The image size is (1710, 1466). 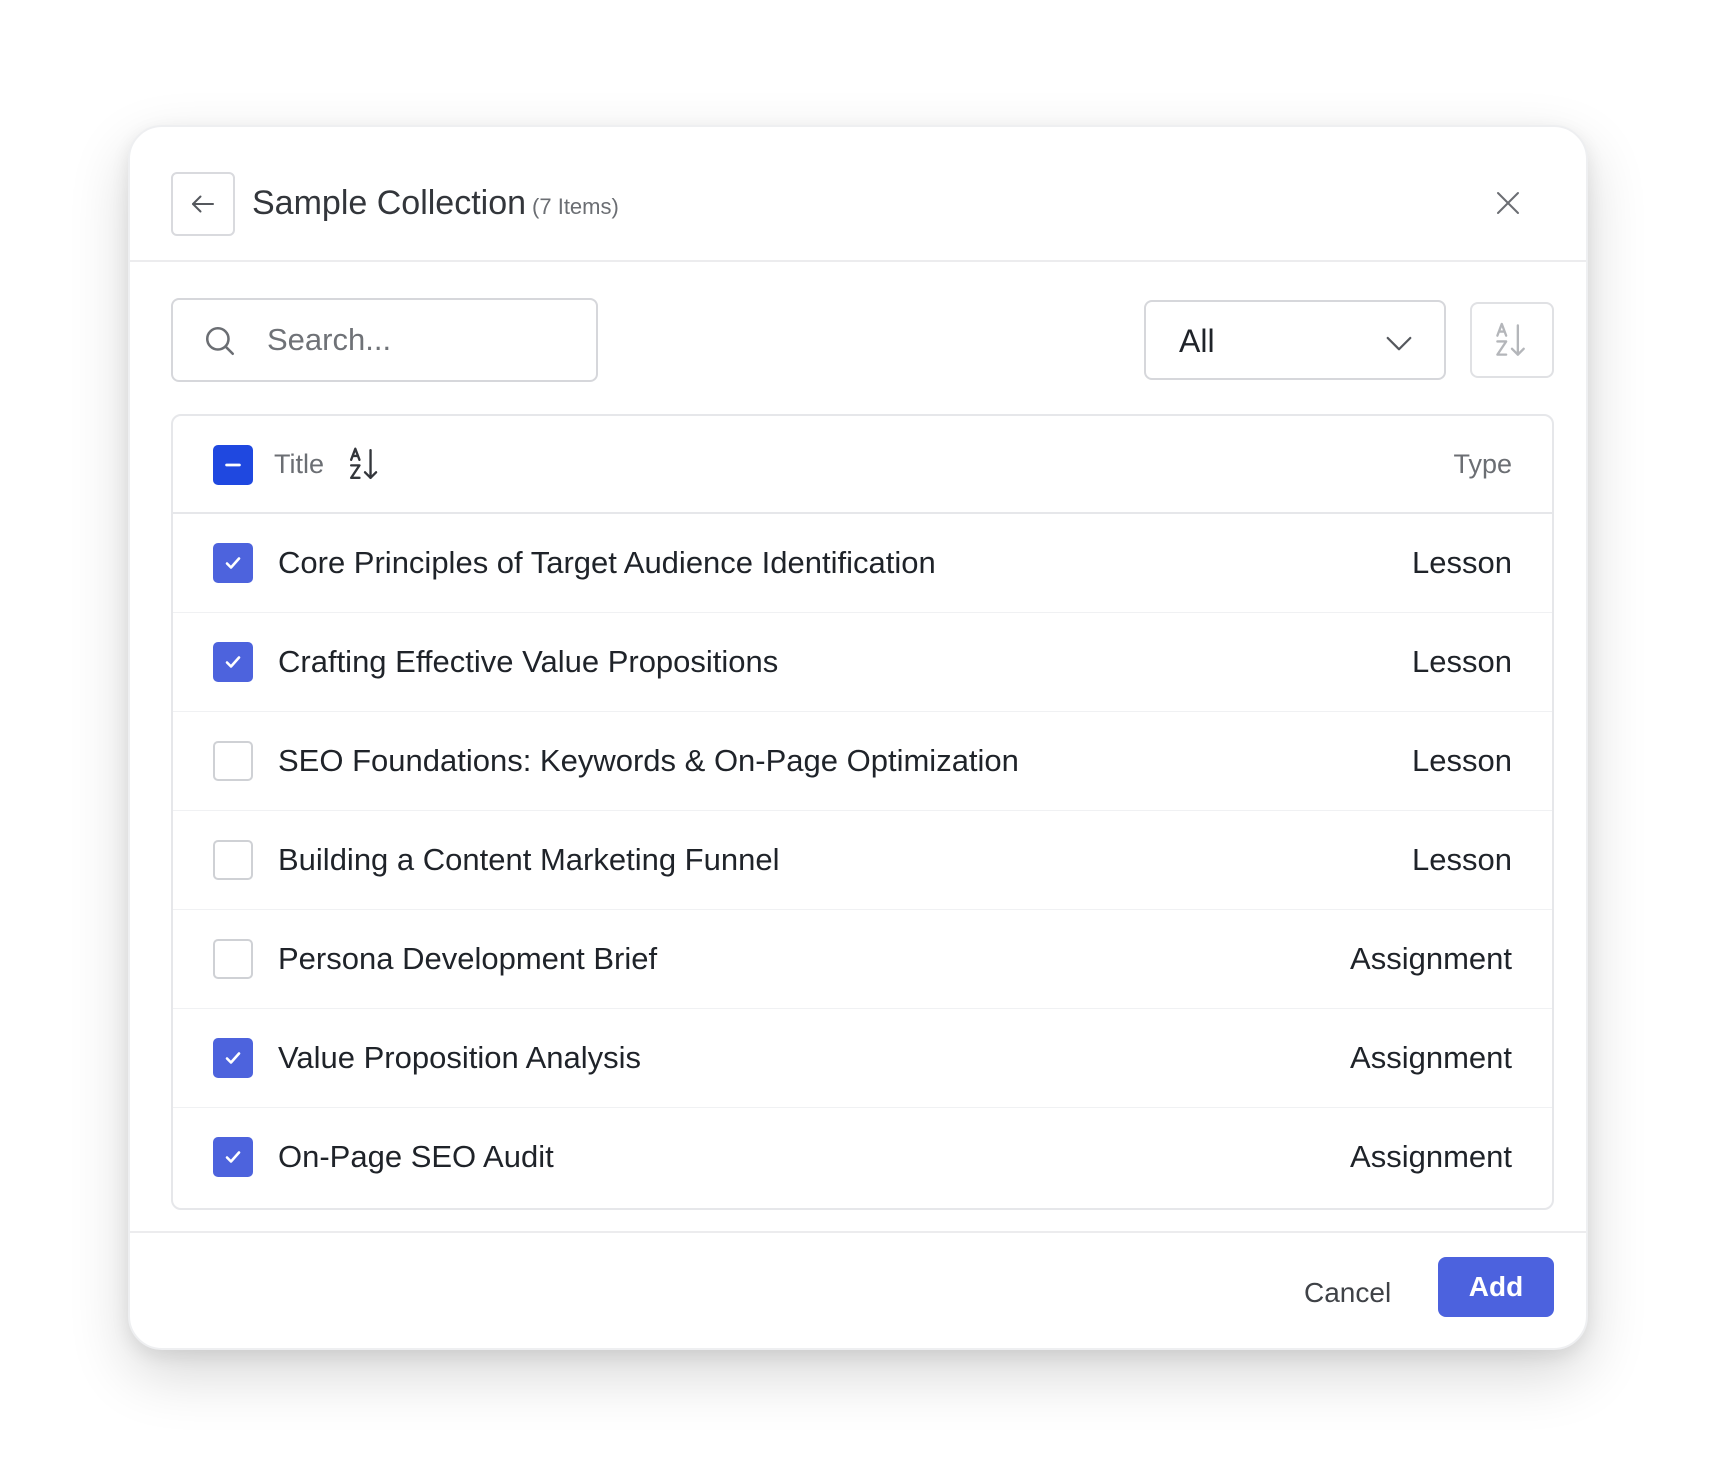 I want to click on modal-header: Sample Collection (7 Items), so click(x=858, y=194).